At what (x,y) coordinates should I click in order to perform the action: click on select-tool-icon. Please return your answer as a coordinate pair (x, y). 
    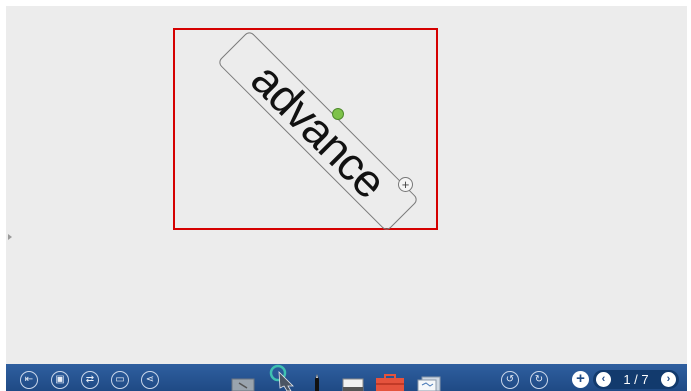
    Looking at the image, I should click on (282, 377).